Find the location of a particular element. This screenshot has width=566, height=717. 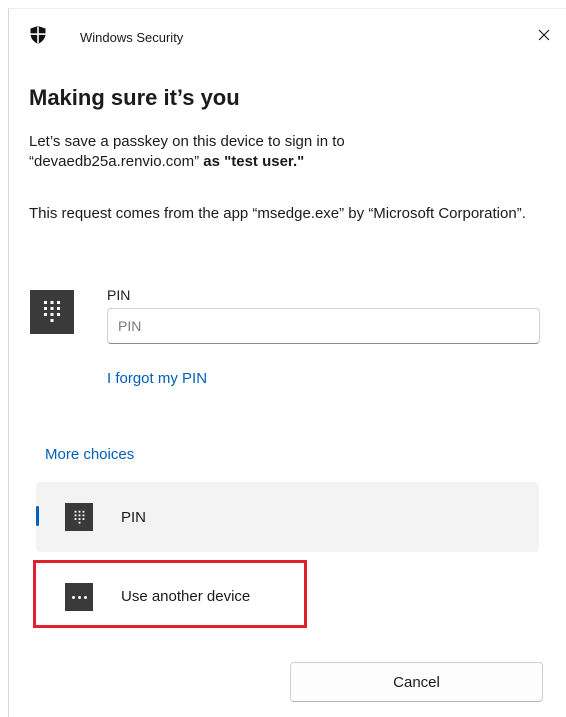

cancel-button: Cancel is located at coordinates (416, 682).